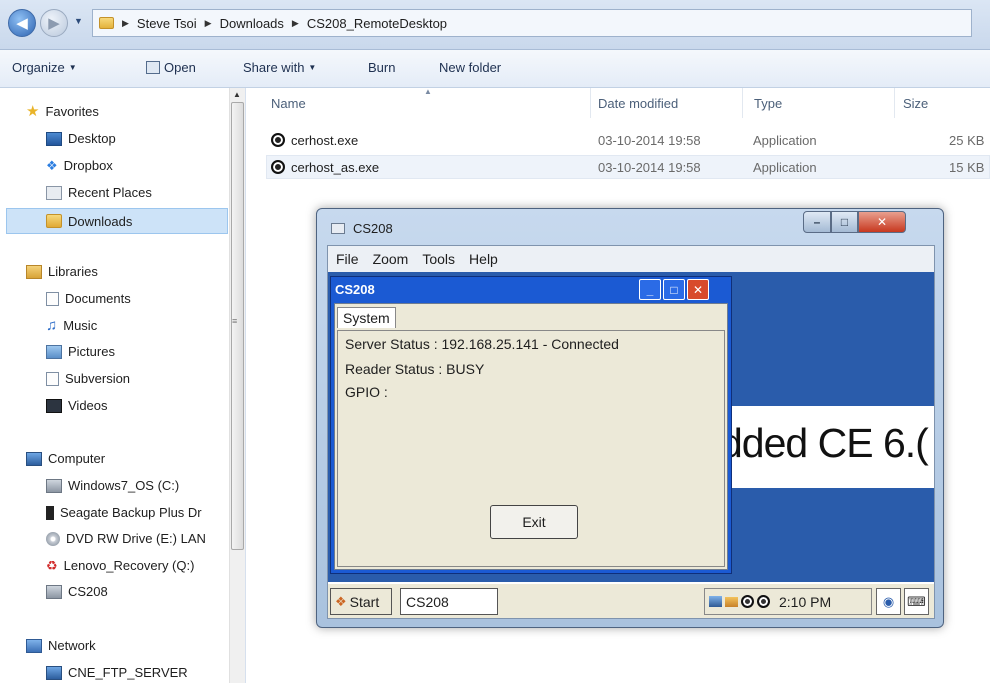  What do you see at coordinates (54, 138) in the screenshot?
I see `desktop-icon` at bounding box center [54, 138].